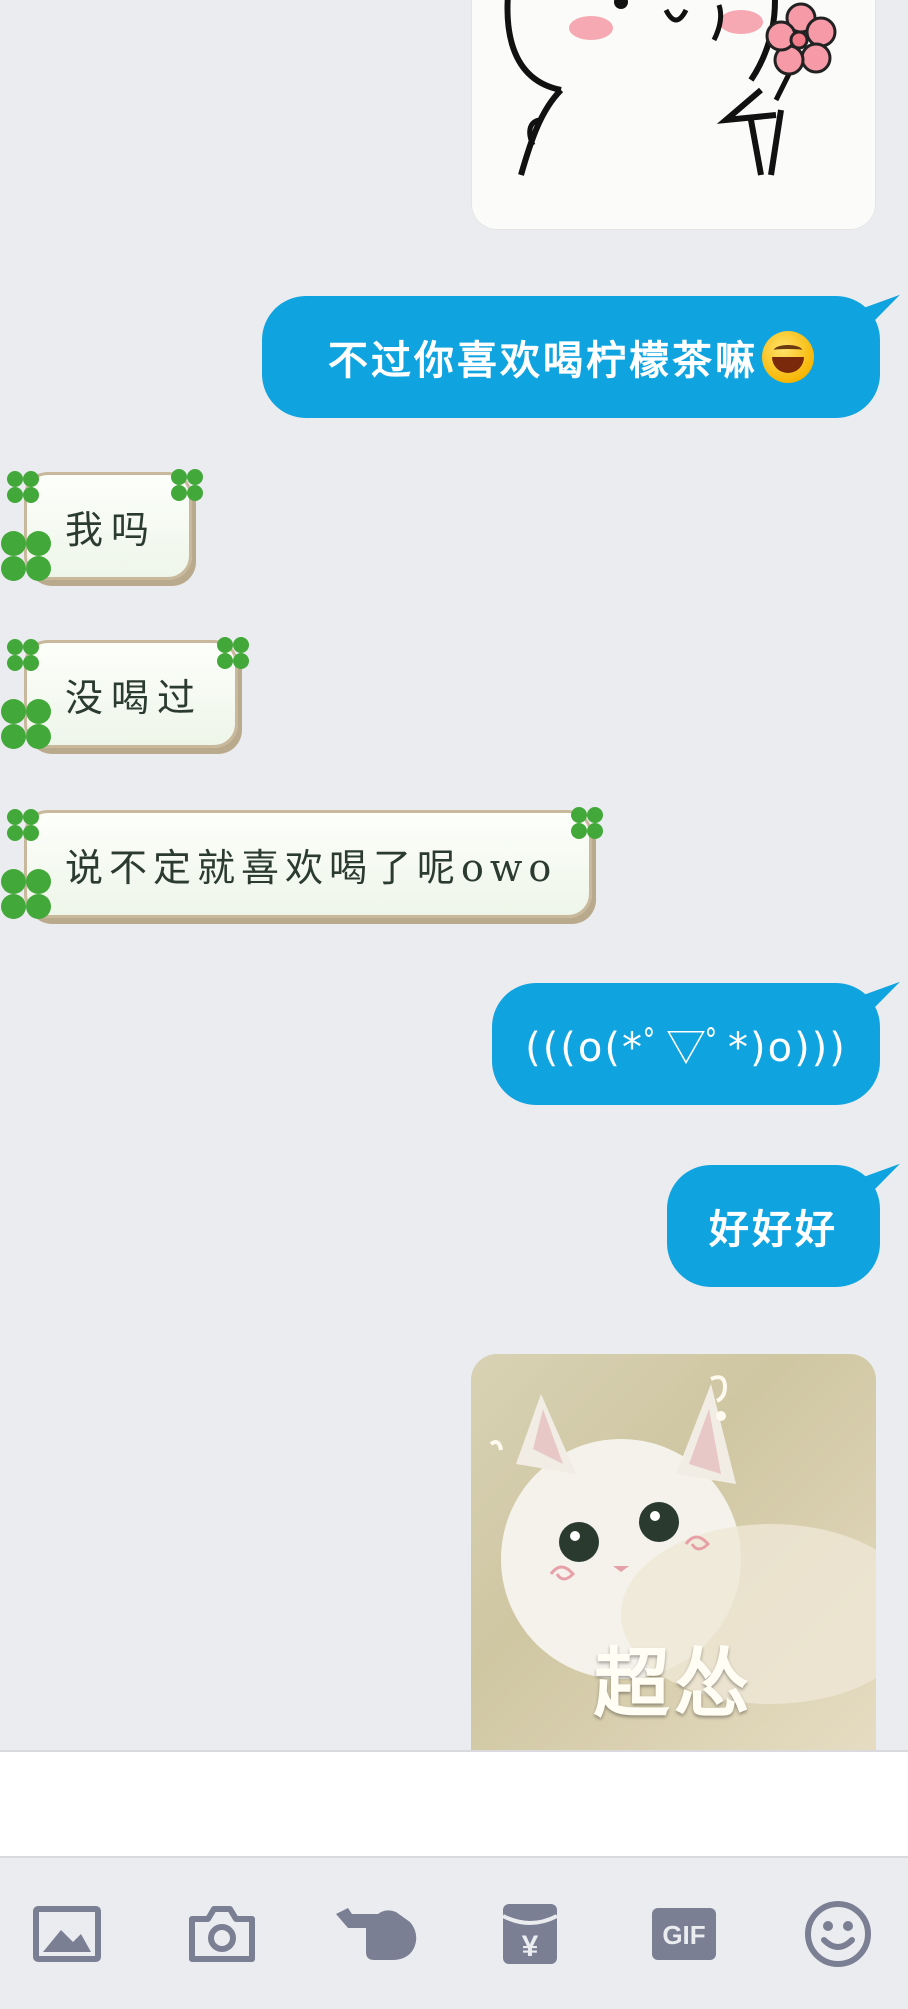 Image resolution: width=908 pixels, height=2009 pixels. Describe the element at coordinates (543, 360) in the screenshot. I see `message-text: 不过你喜欢喝柠檬茶嘛` at that location.